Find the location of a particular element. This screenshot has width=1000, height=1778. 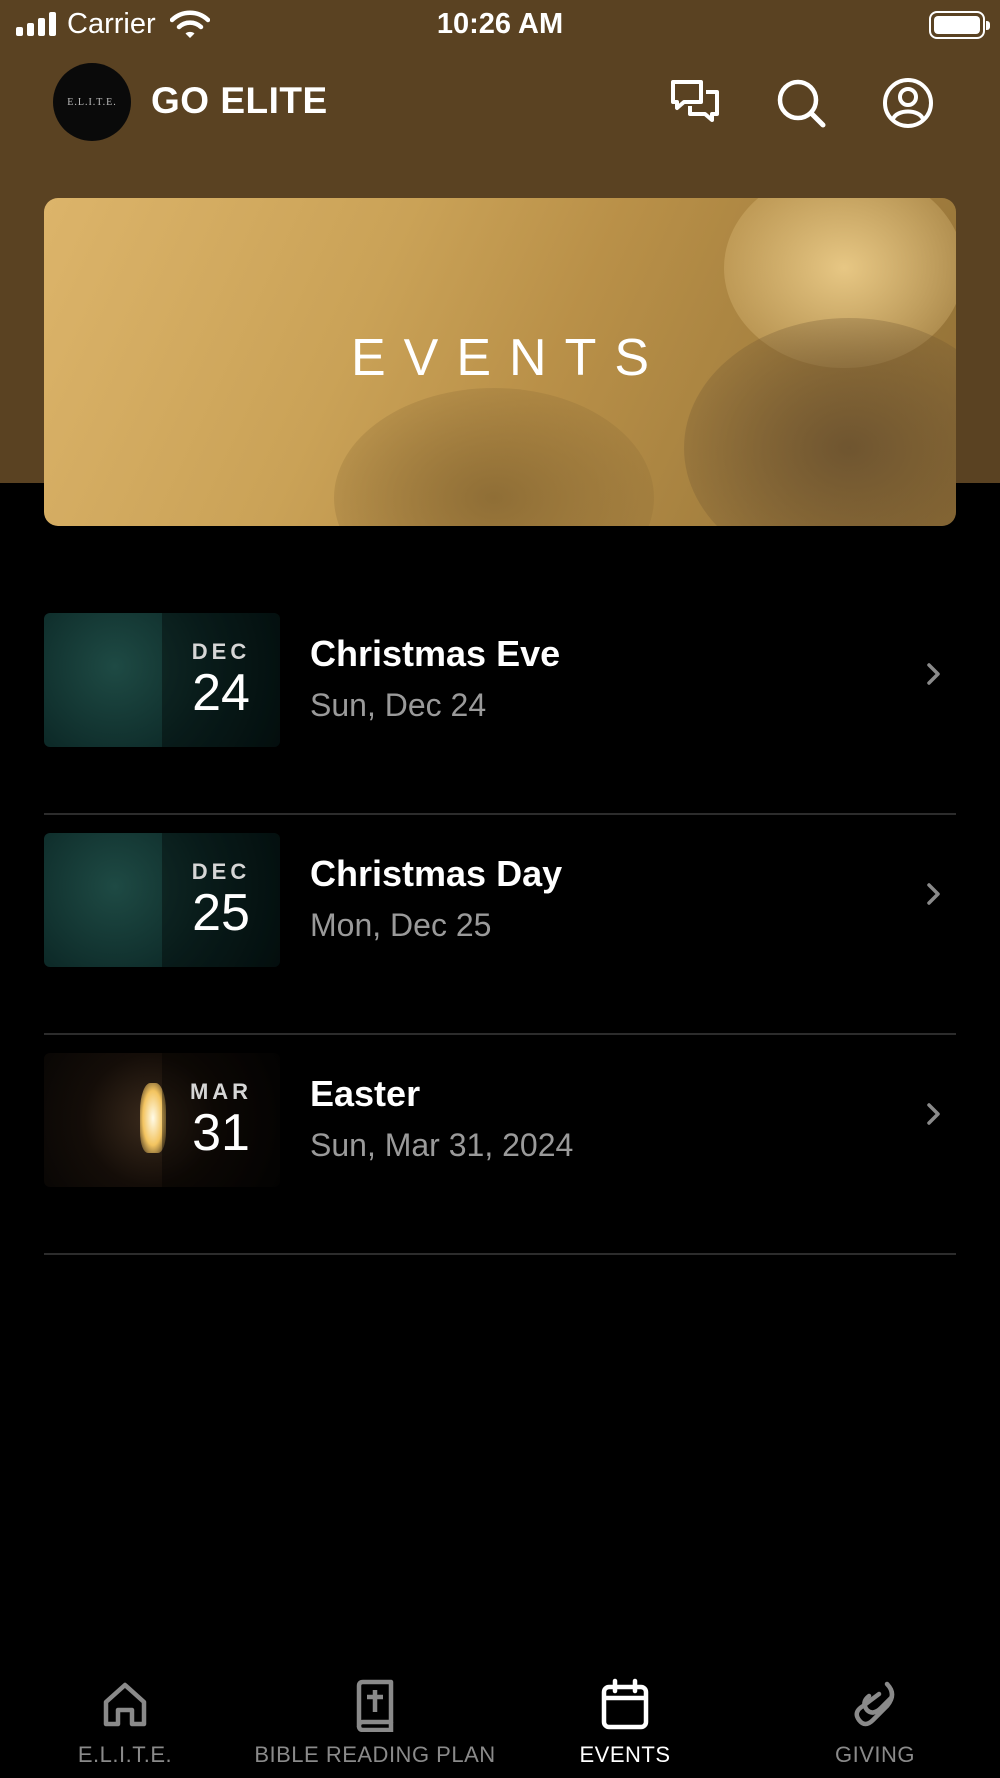

event-date: Mon, Dec 25 is located at coordinates (401, 925).